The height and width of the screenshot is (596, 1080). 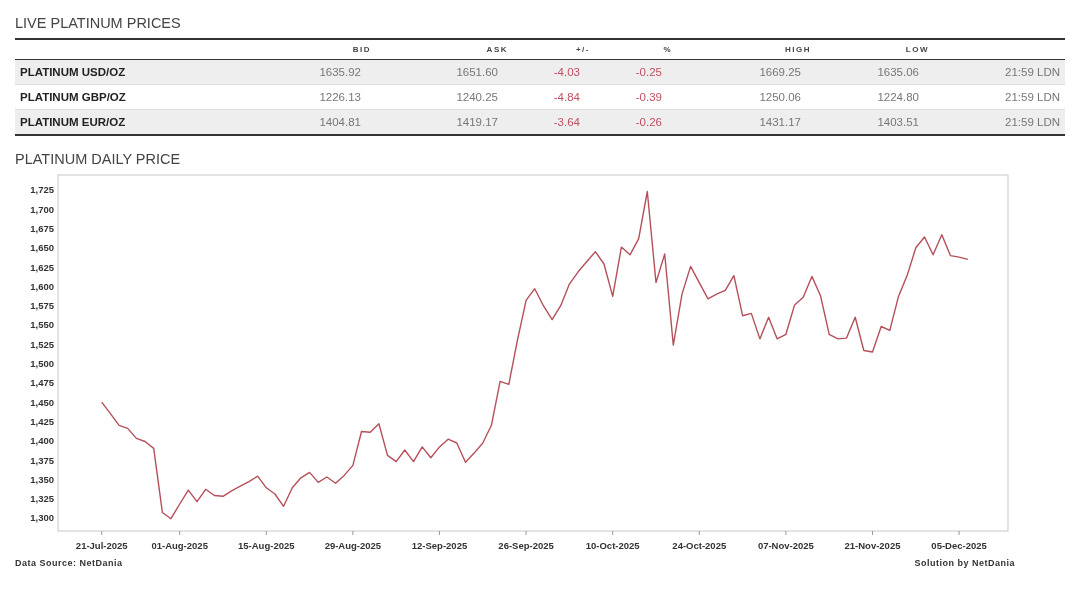 What do you see at coordinates (964, 563) in the screenshot?
I see `credit-note: Solution by NetDania` at bounding box center [964, 563].